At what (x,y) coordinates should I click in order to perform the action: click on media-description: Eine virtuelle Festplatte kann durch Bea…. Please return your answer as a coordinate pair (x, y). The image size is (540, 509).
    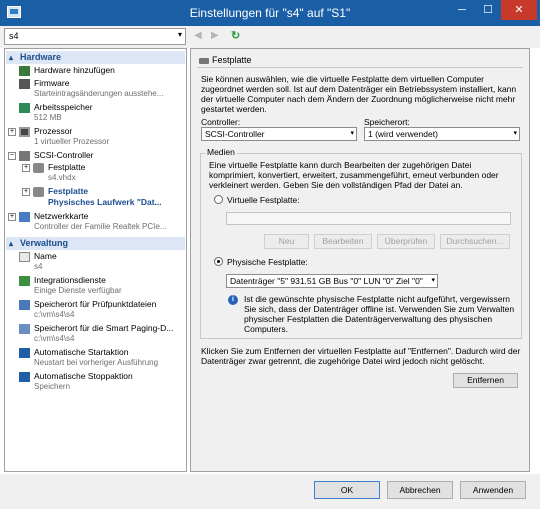
    Looking at the image, I should click on (354, 175).